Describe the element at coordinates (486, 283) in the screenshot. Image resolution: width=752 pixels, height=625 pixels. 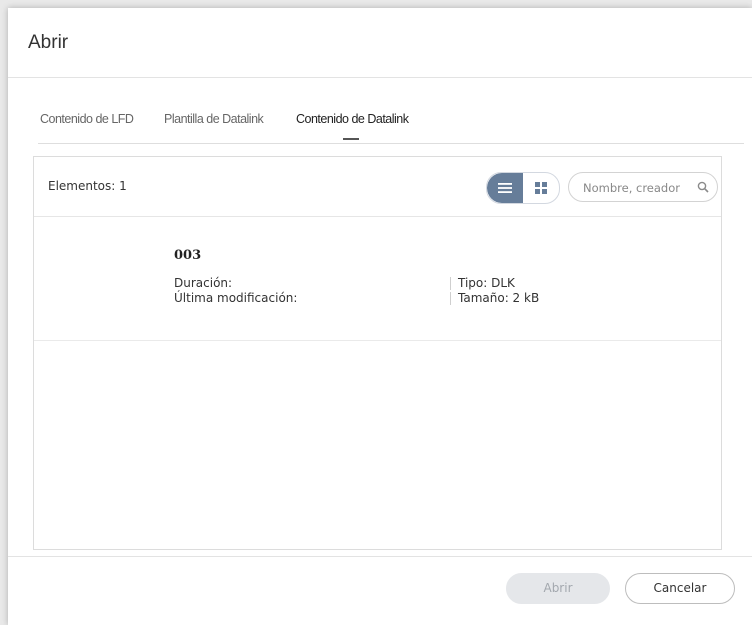
I see `item-type: Tipo: DLK` at that location.